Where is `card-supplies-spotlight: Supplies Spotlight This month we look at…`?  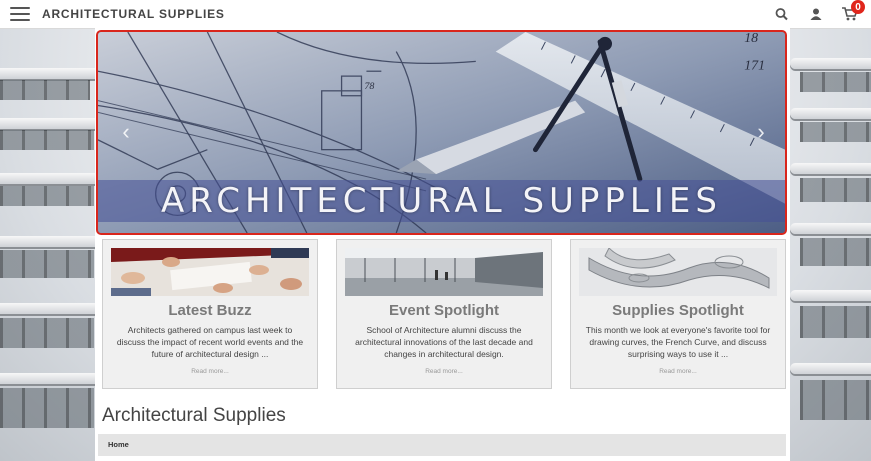 card-supplies-spotlight: Supplies Spotlight This month we look at… is located at coordinates (678, 314).